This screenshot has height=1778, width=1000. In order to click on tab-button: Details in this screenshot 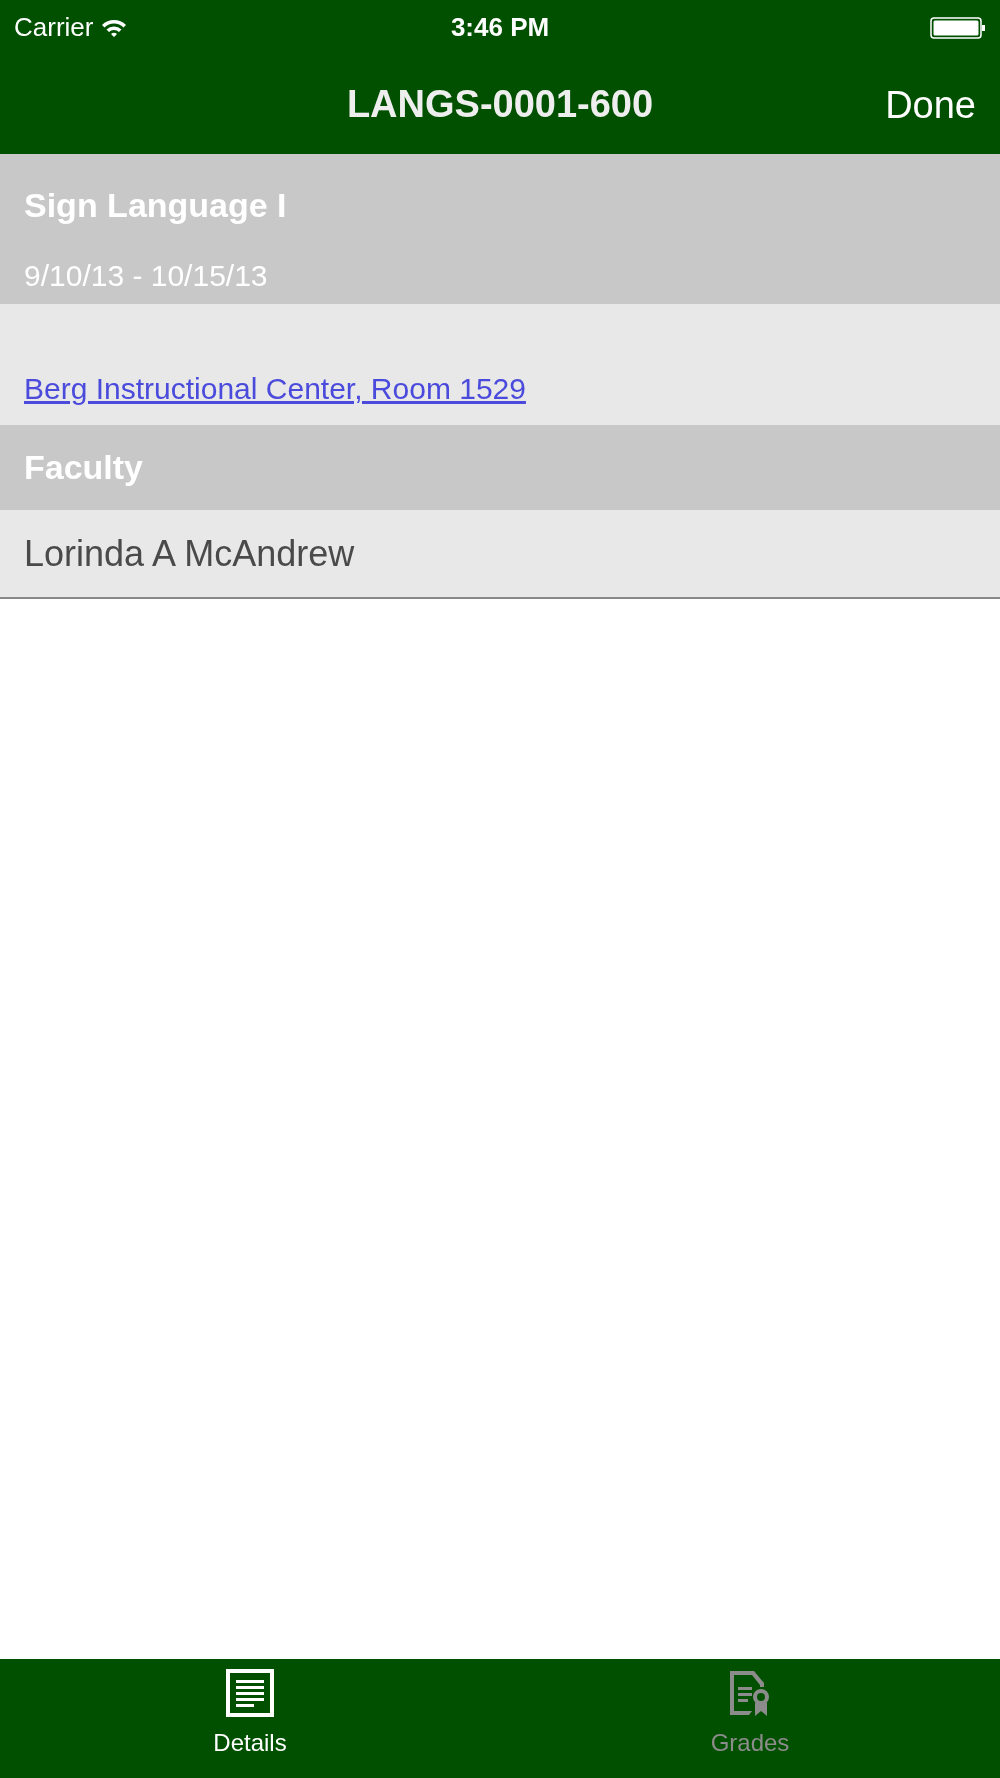, I will do `click(250, 1718)`.